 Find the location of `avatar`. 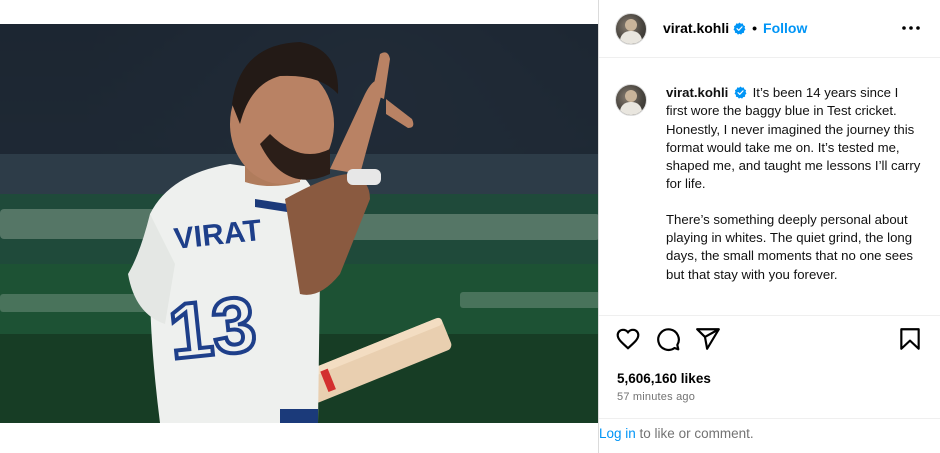

avatar is located at coordinates (631, 29).